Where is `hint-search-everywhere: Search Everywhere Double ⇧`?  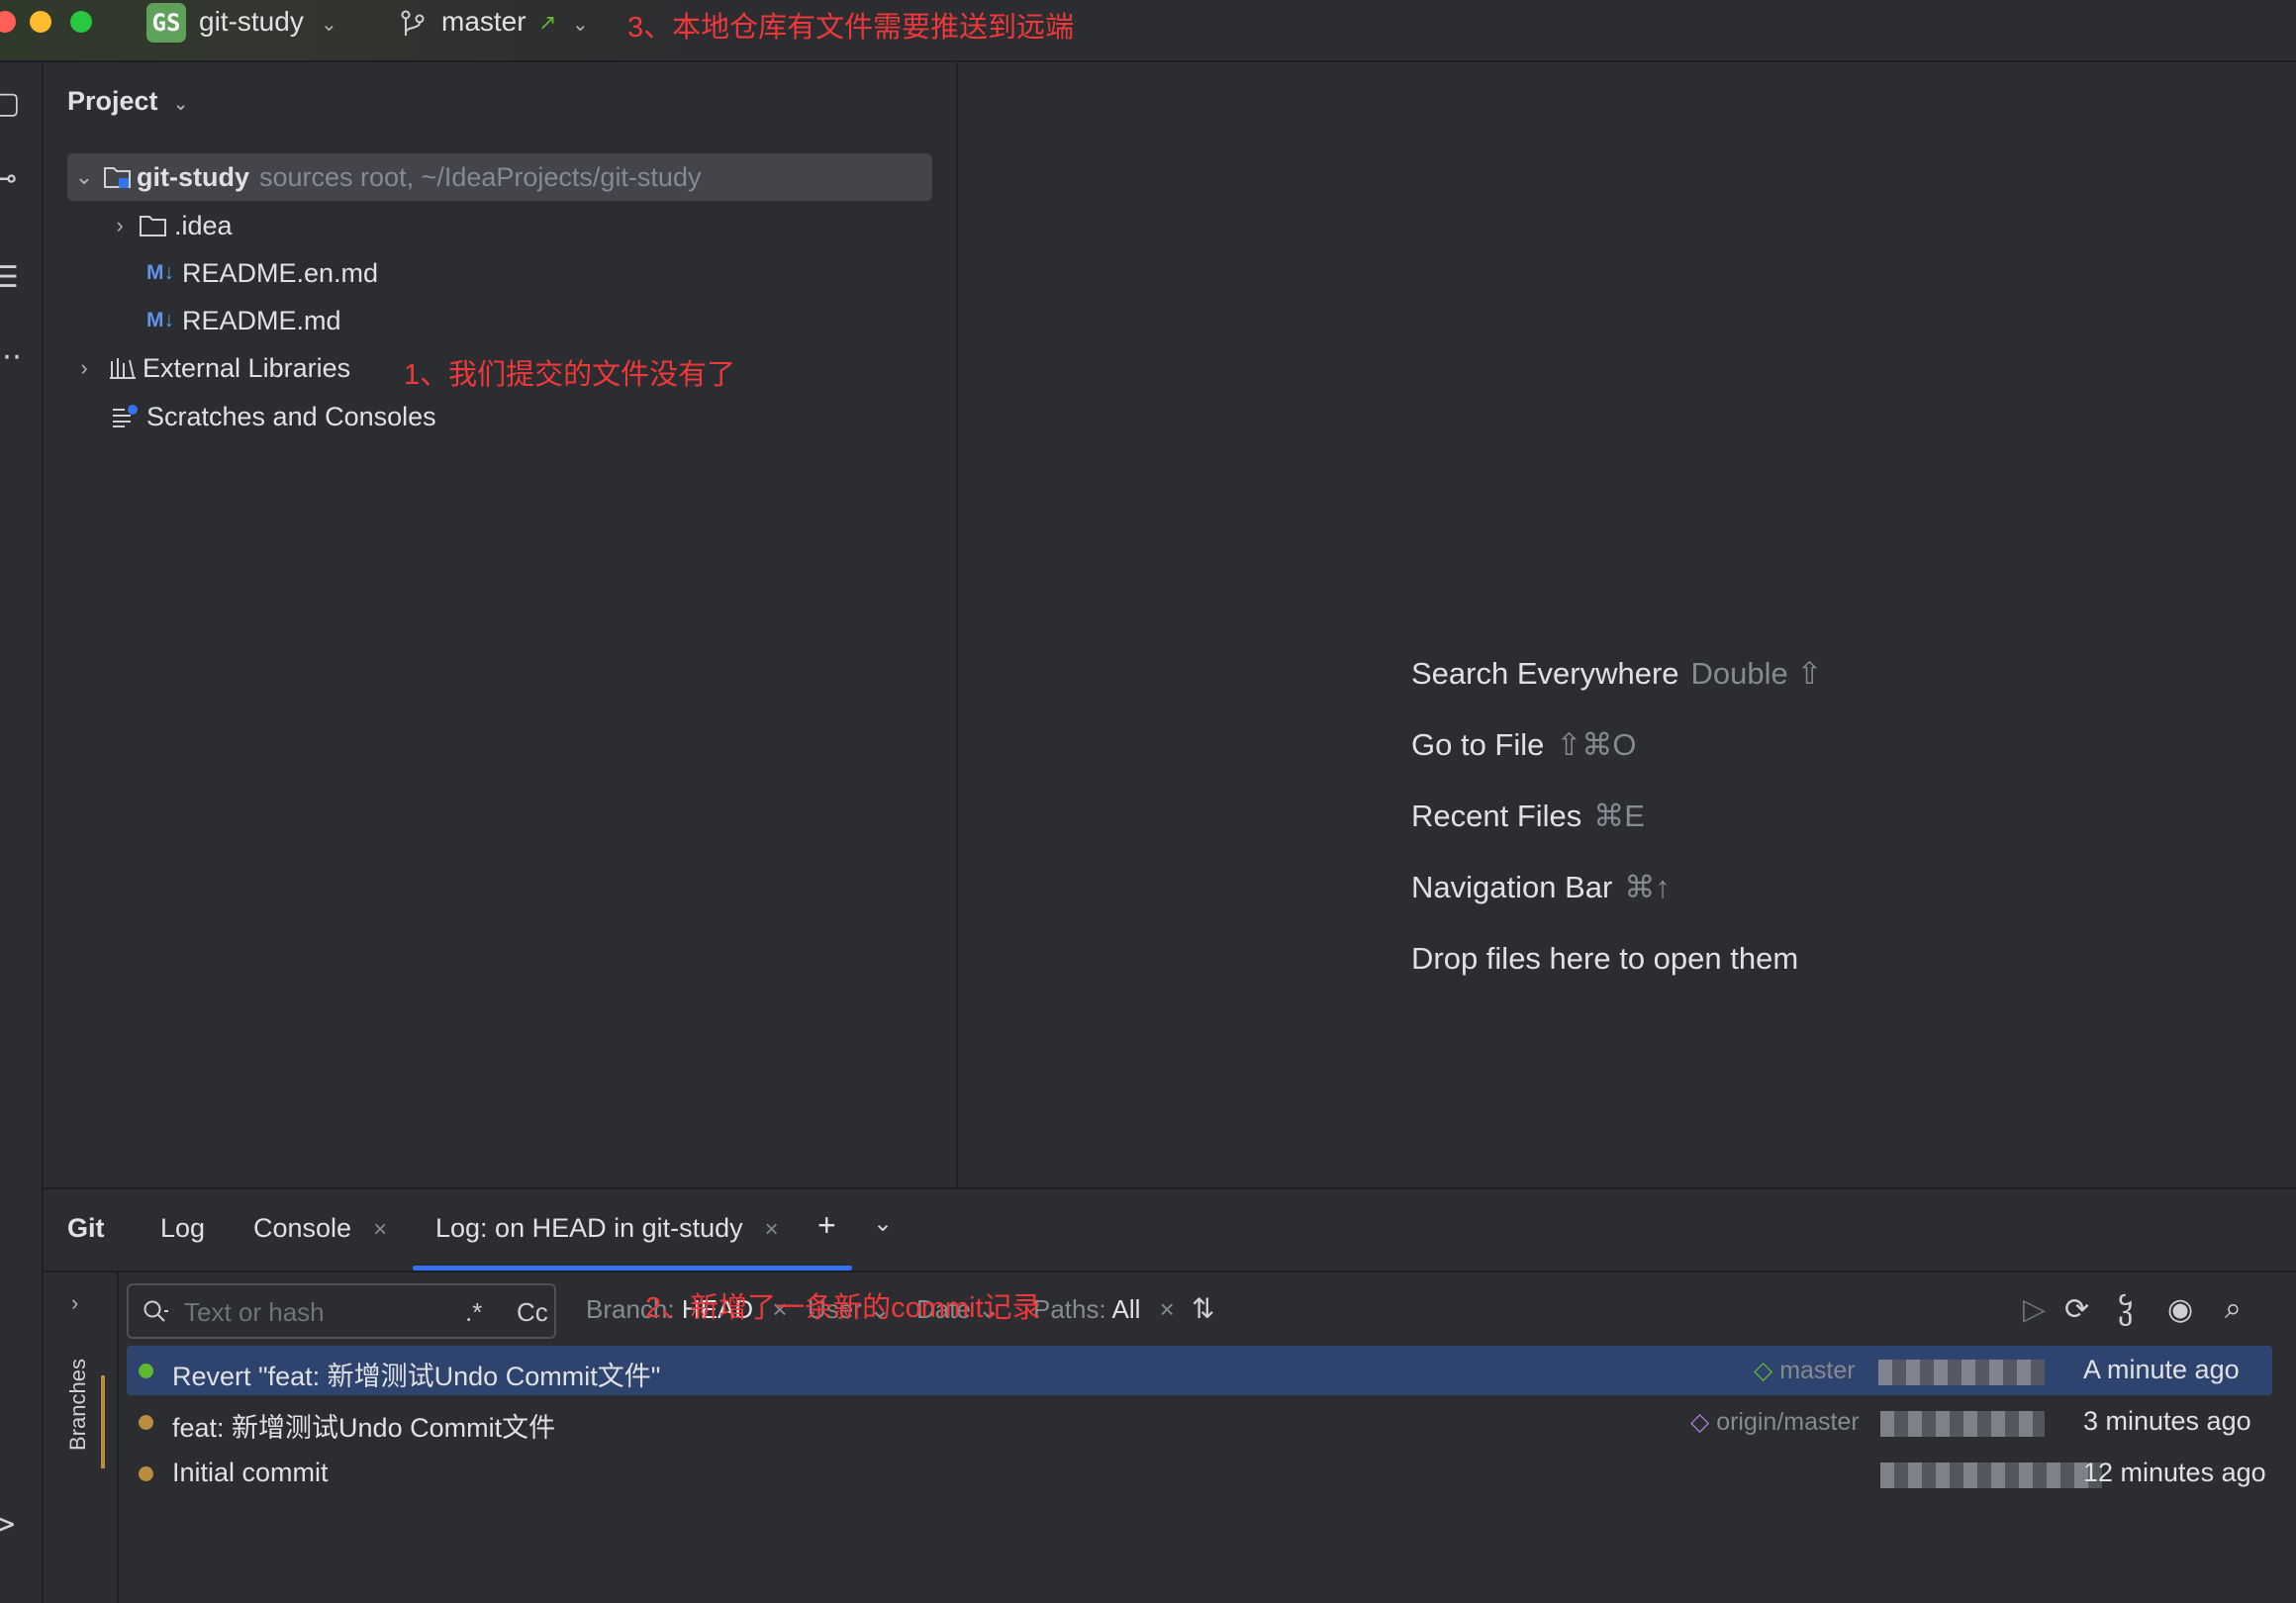
hint-search-everywhere: Search Everywhere Double ⇧ is located at coordinates (1617, 673).